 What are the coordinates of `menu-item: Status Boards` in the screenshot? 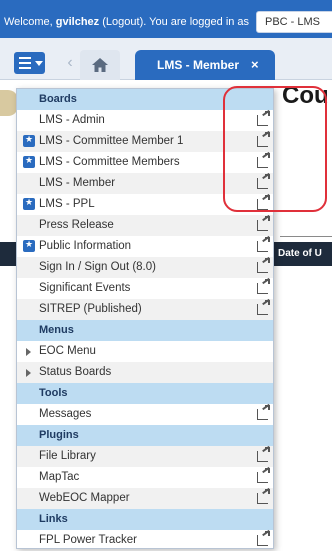 It's located at (145, 372).